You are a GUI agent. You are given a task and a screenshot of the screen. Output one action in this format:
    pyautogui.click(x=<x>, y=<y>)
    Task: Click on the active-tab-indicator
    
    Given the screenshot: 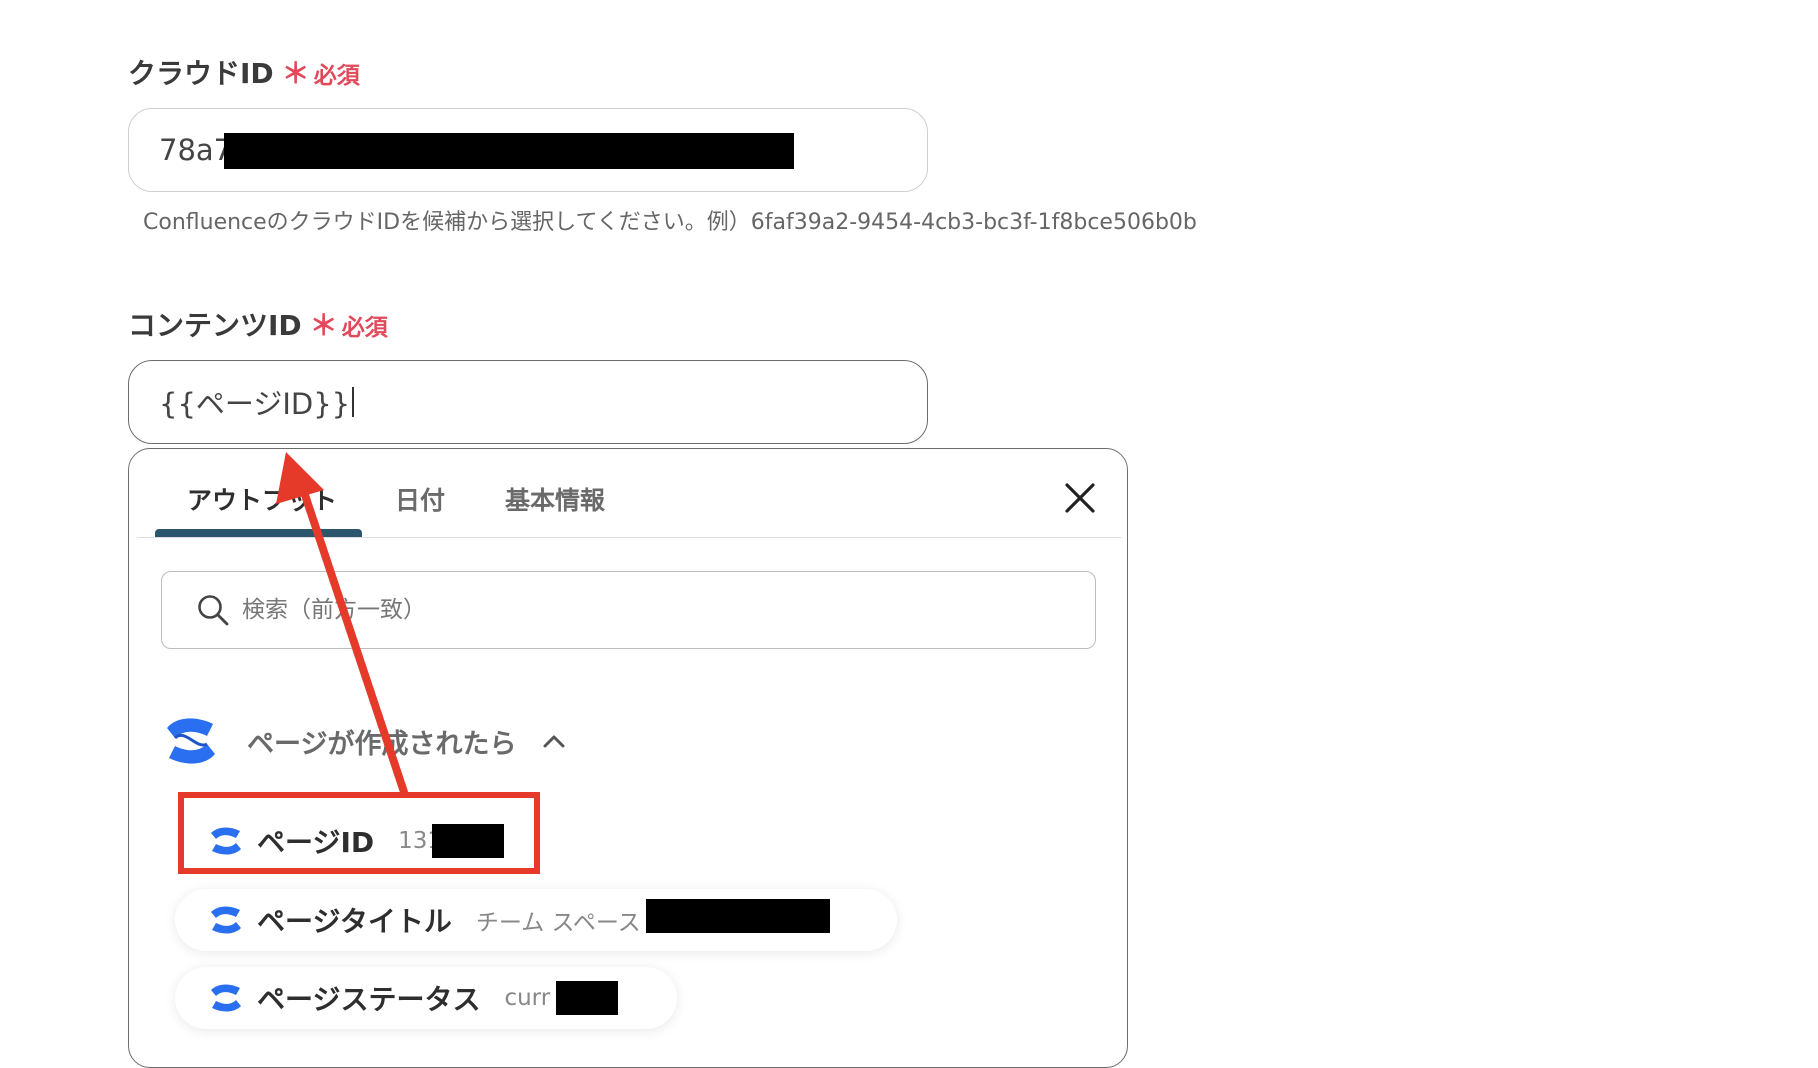 What is the action you would take?
    pyautogui.click(x=258, y=533)
    